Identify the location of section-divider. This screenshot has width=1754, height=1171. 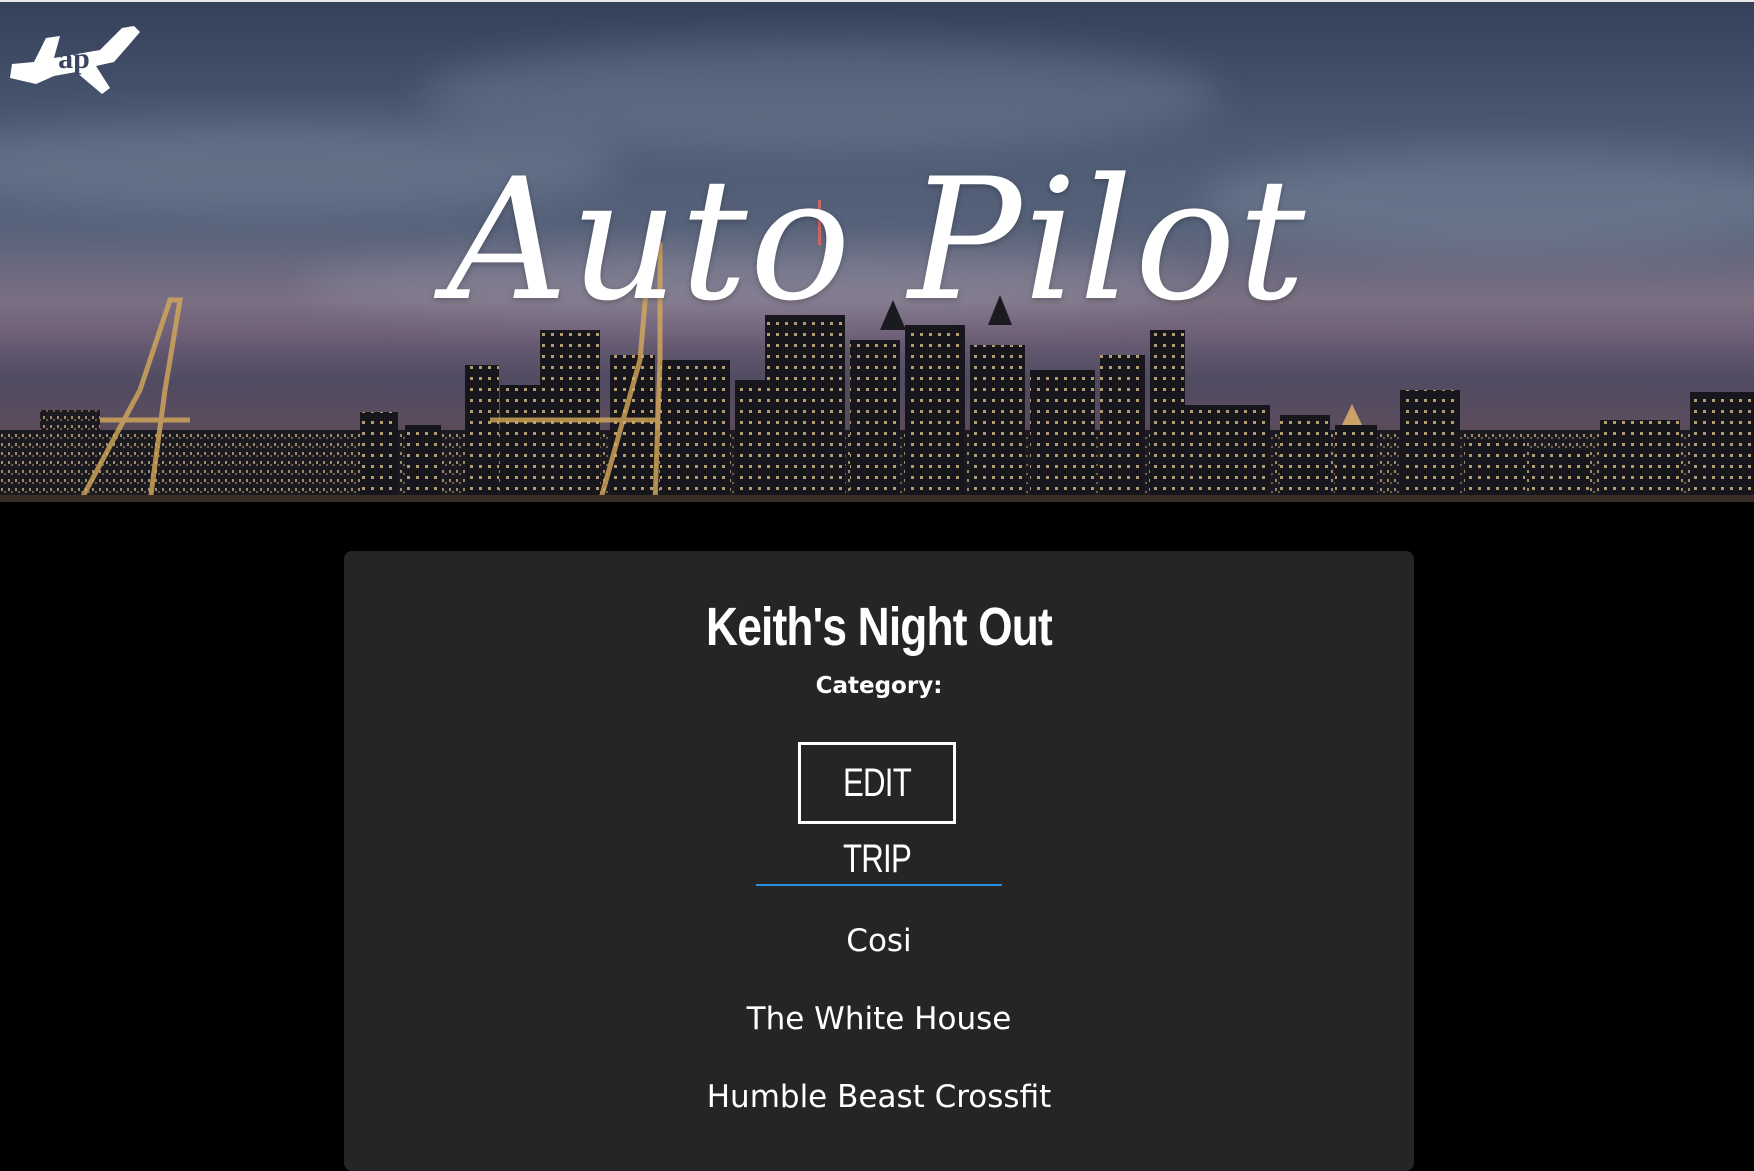
(879, 885).